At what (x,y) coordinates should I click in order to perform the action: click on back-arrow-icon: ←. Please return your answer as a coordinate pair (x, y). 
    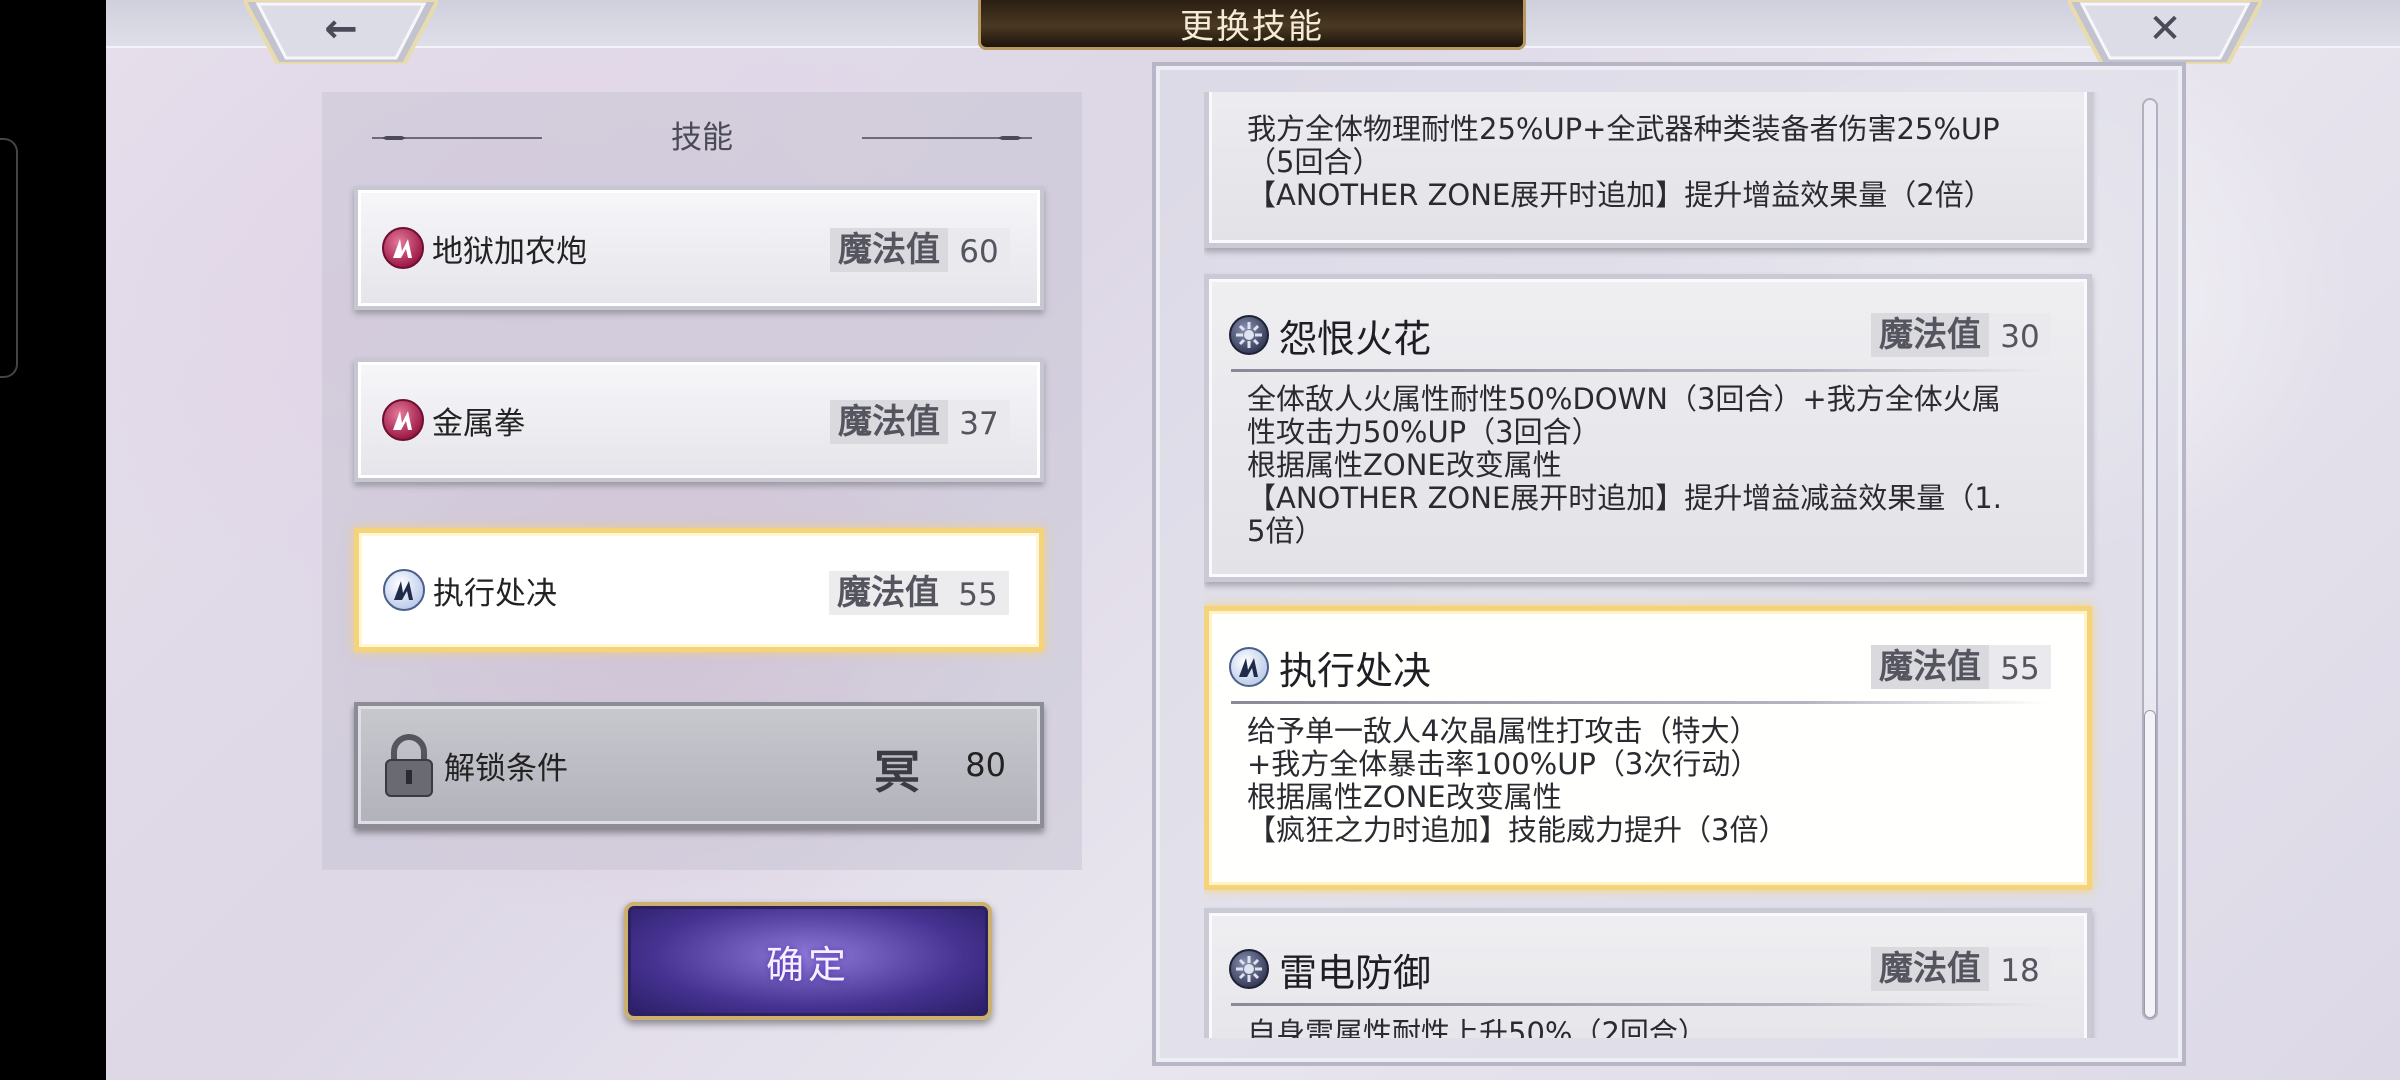
    Looking at the image, I should click on (341, 29).